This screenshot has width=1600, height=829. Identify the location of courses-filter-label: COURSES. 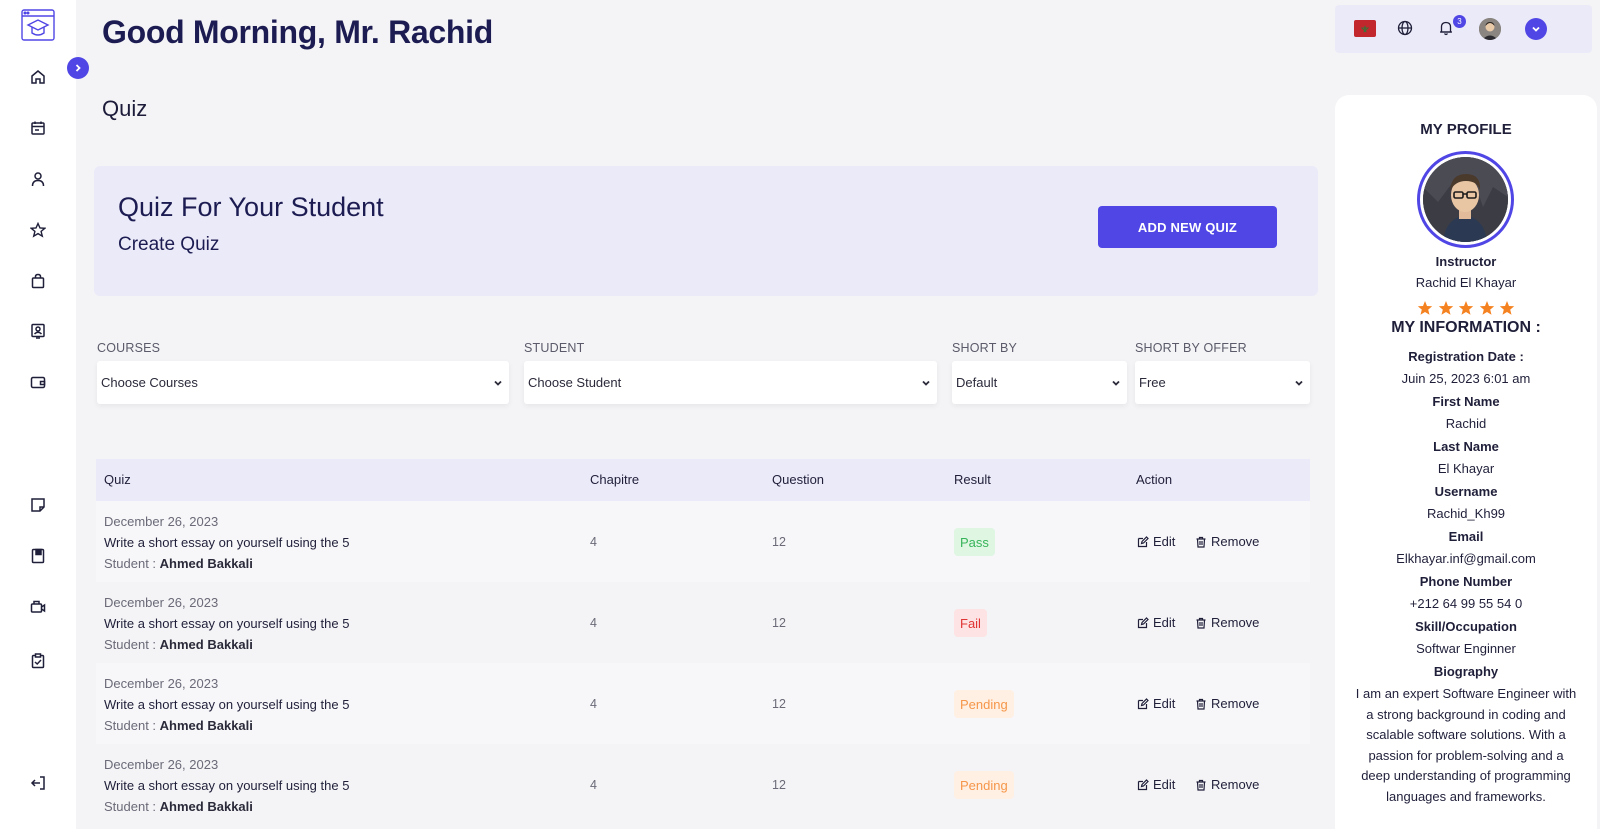
(129, 348).